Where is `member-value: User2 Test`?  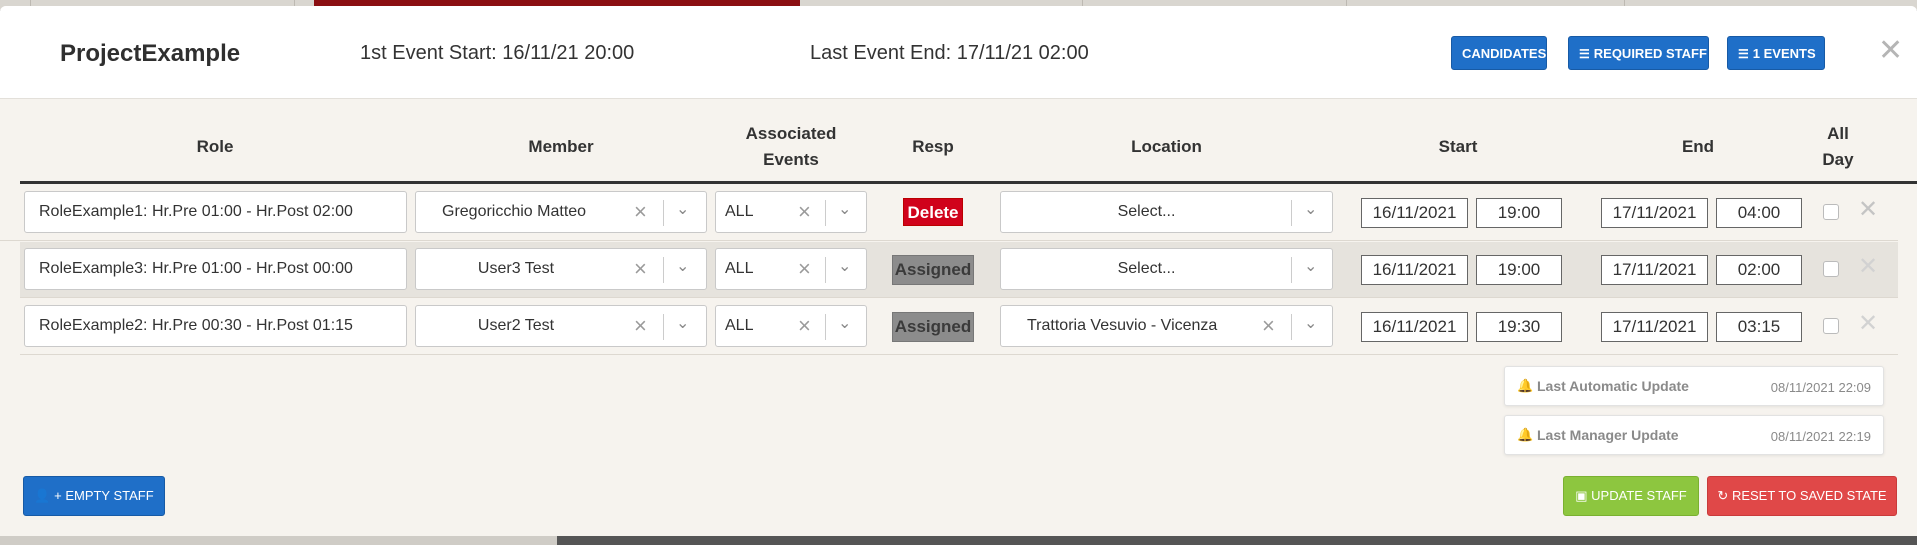 member-value: User2 Test is located at coordinates (516, 325).